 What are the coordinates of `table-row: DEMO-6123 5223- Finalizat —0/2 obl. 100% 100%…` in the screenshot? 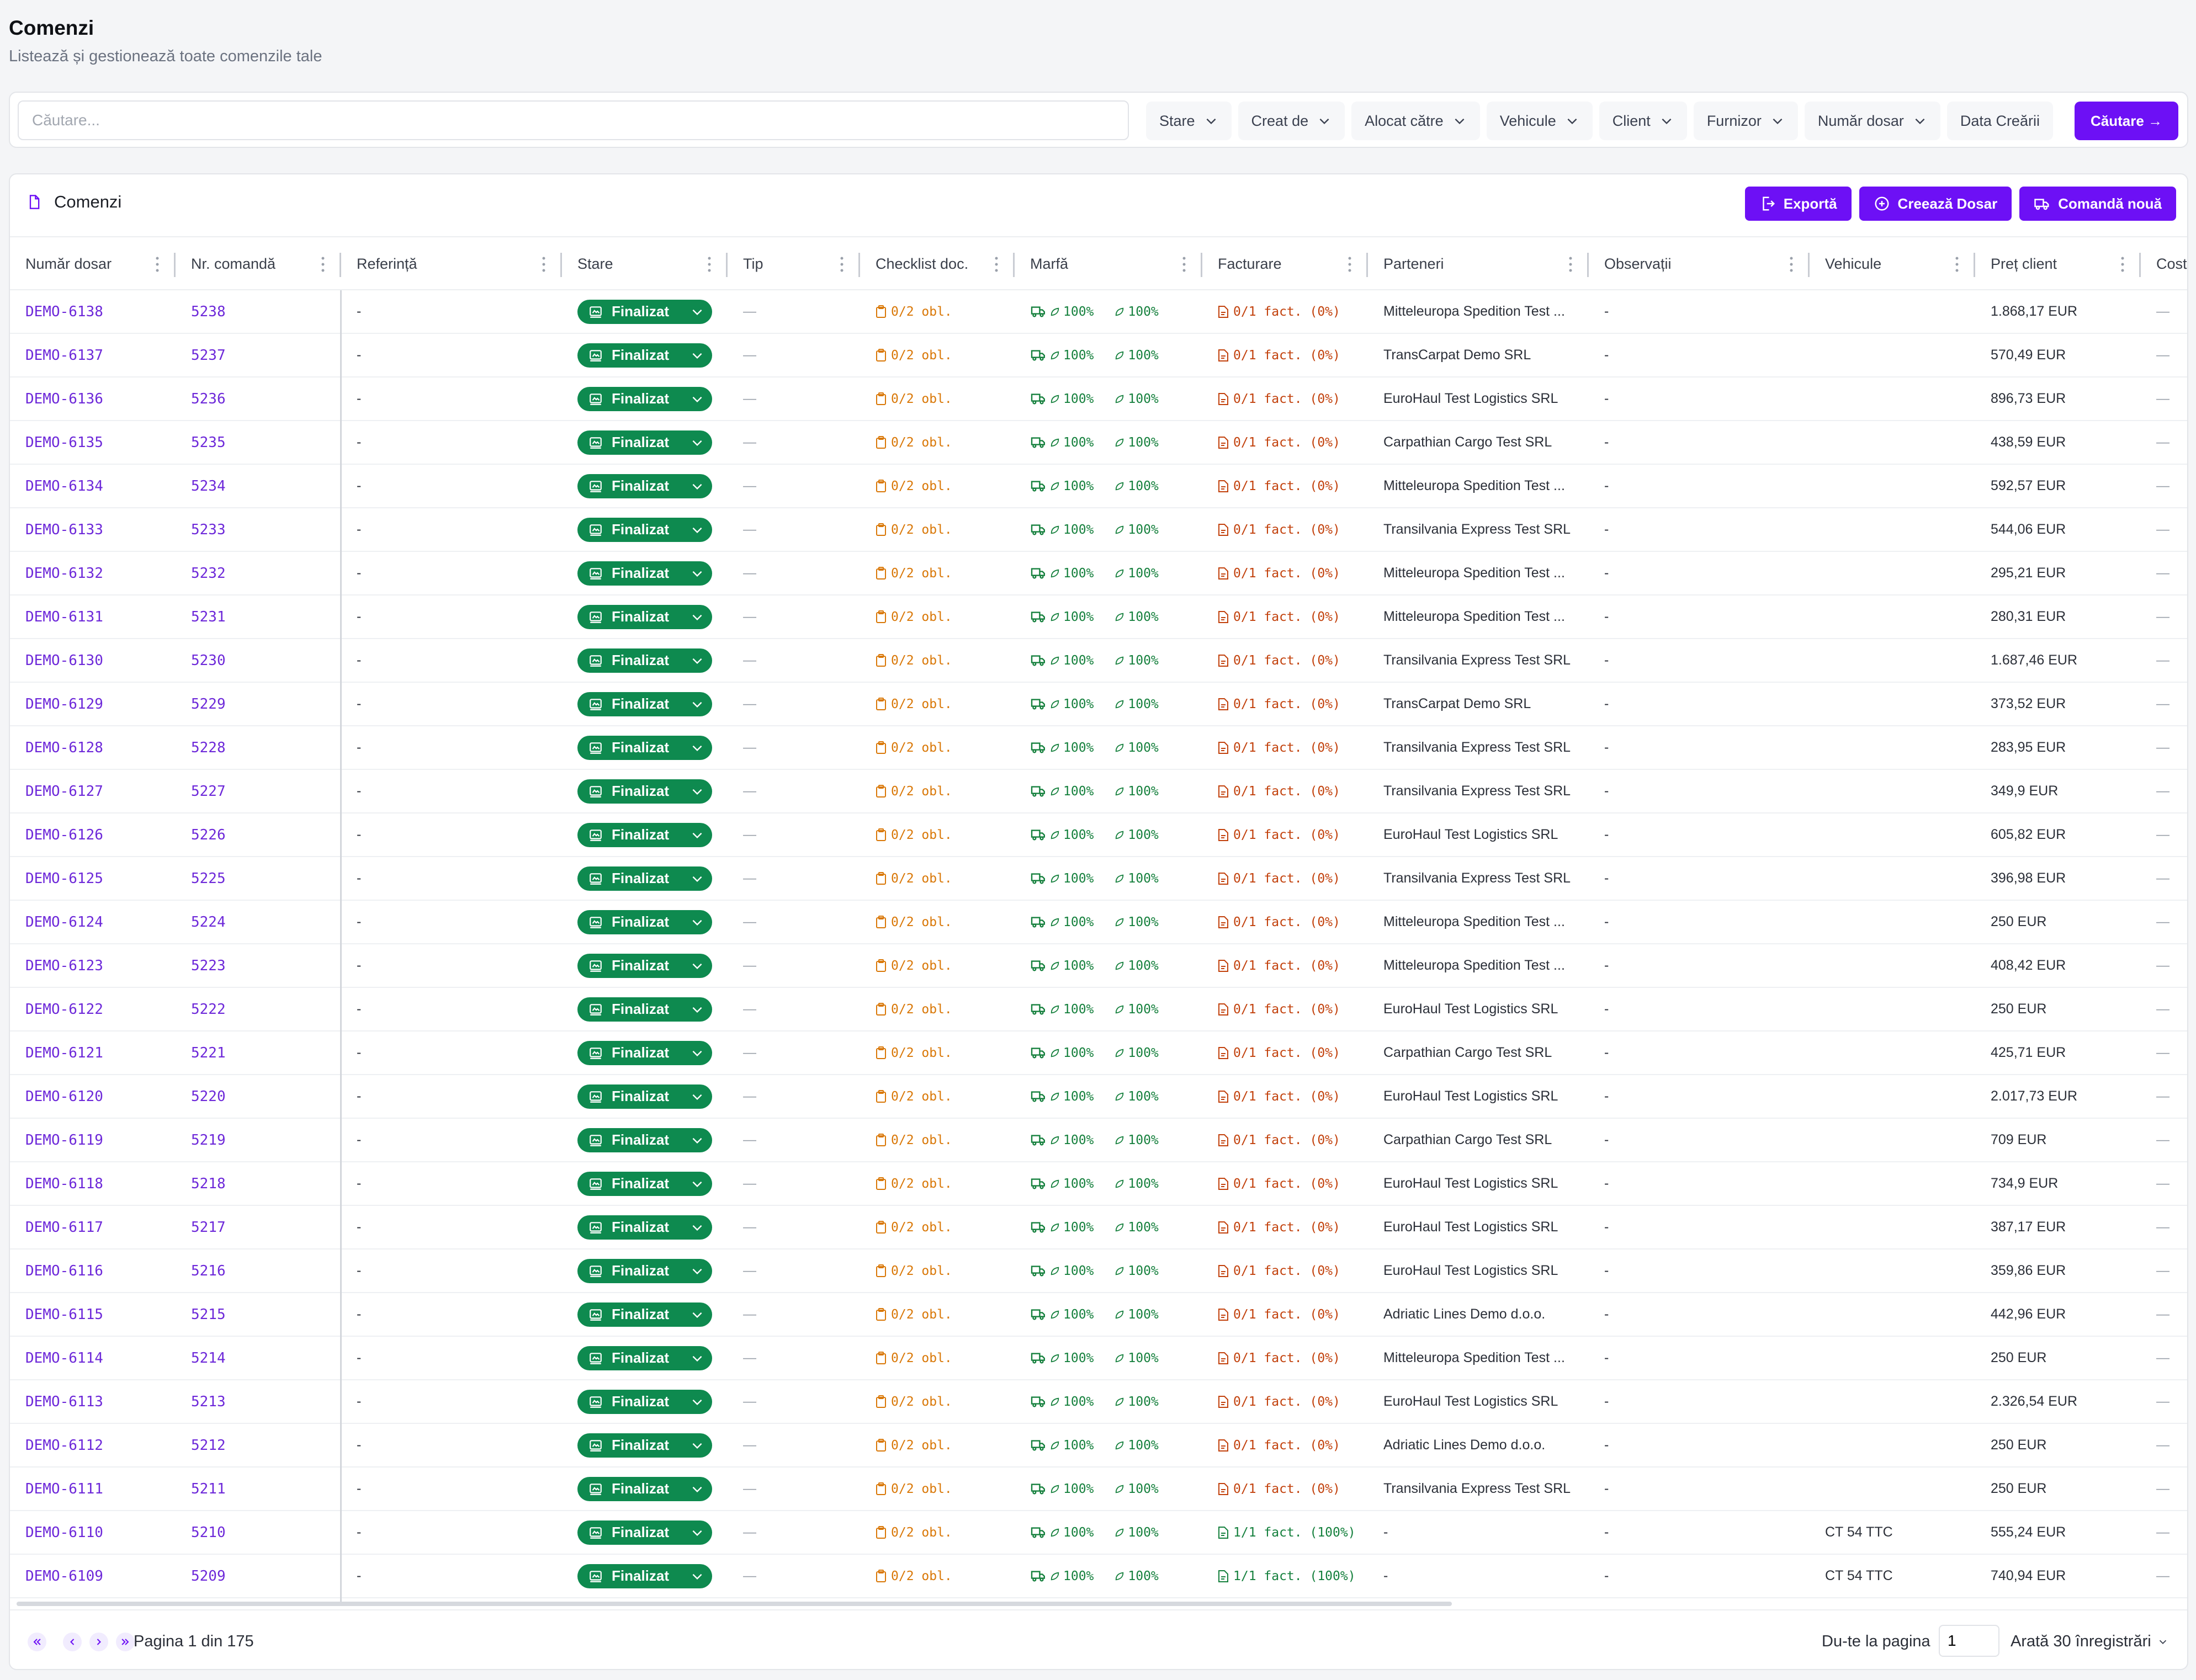 It's located at (1098, 966).